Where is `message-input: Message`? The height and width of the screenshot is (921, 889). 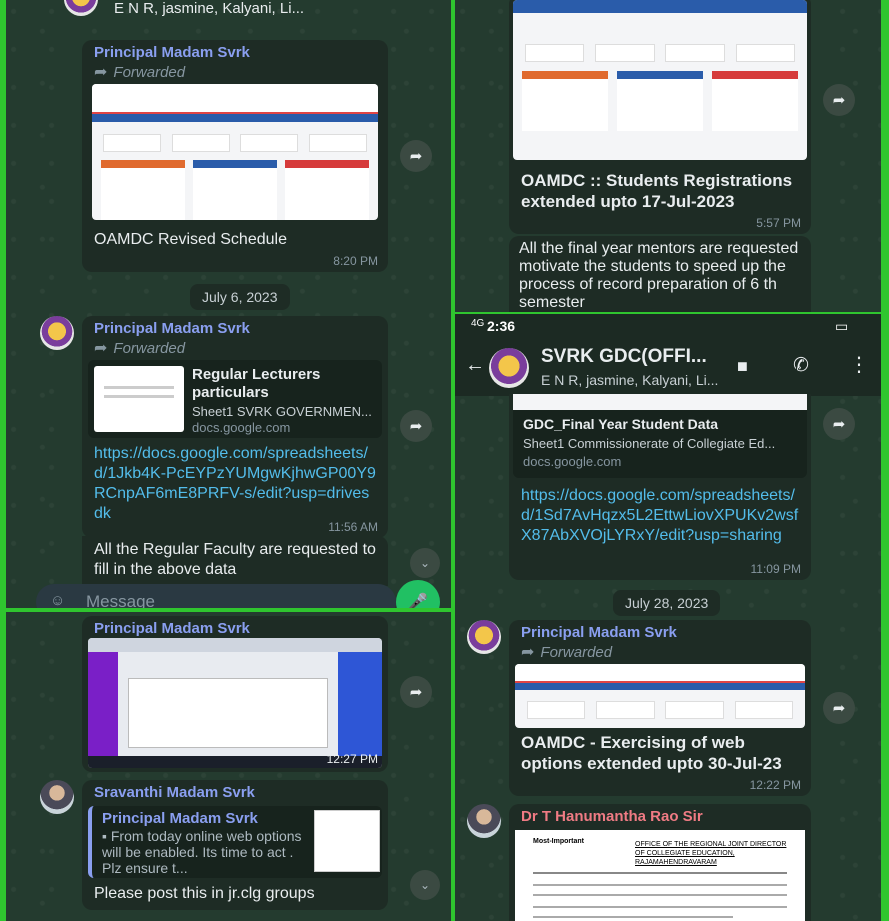
message-input: Message is located at coordinates (120, 600).